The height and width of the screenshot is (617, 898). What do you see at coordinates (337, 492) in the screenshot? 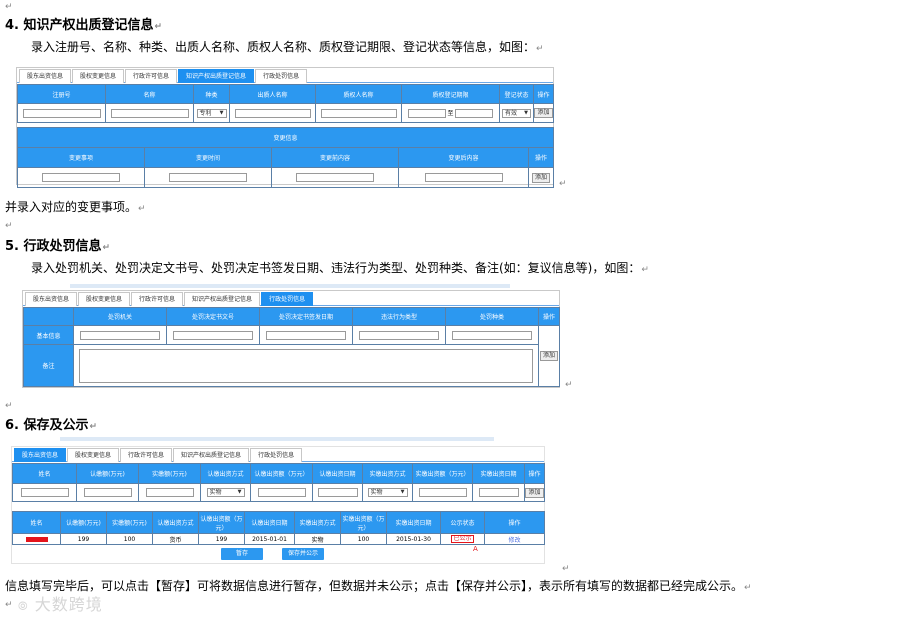
I see `sub-date-input` at bounding box center [337, 492].